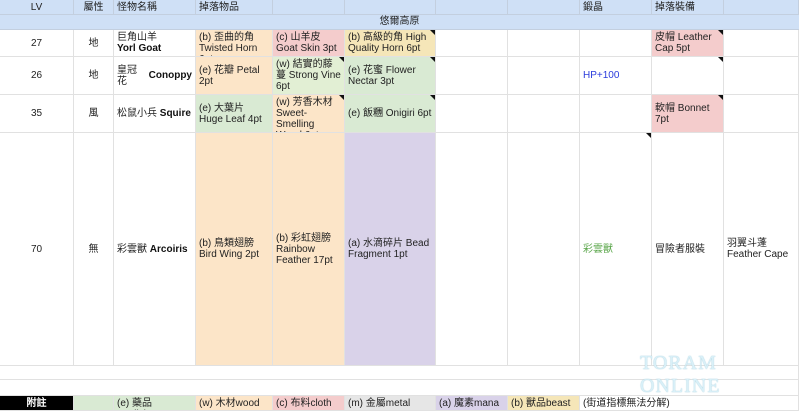  What do you see at coordinates (616, 76) in the screenshot?
I see `cell-smithing: HP+100` at bounding box center [616, 76].